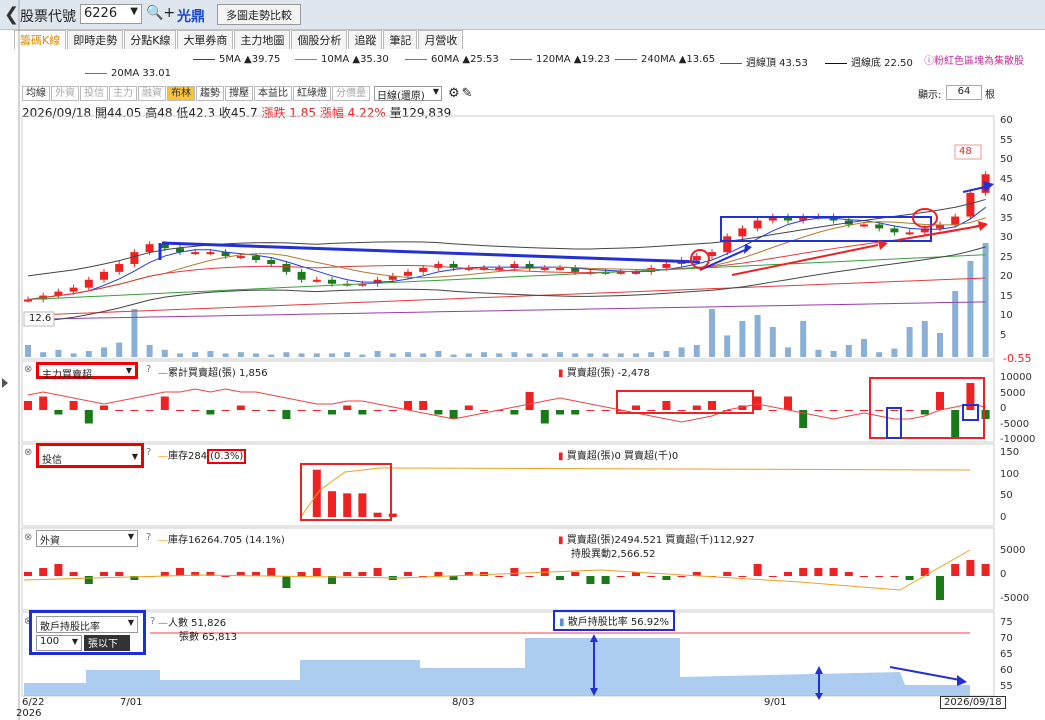  Describe the element at coordinates (608, 373) in the screenshot. I see `p1-leg2-text: 買賣超(張) -2,478` at that location.